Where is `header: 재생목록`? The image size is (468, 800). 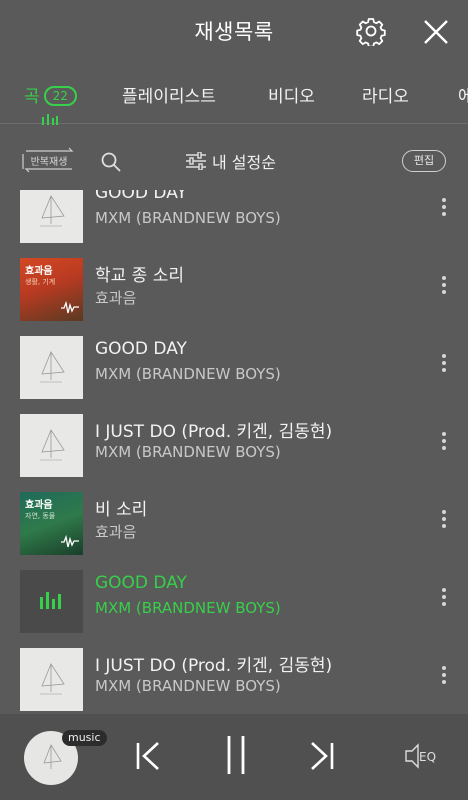
header: 재생목록 is located at coordinates (234, 33).